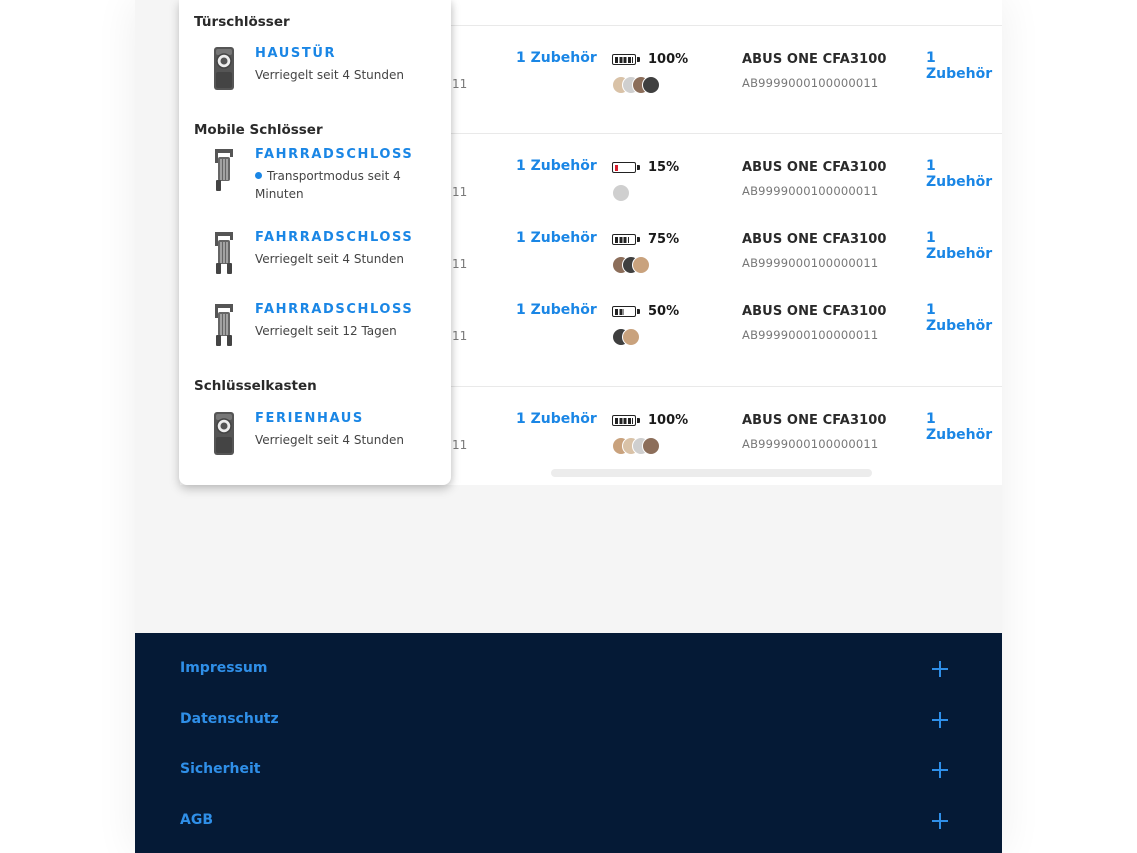 The image size is (1137, 853). What do you see at coordinates (664, 167) in the screenshot?
I see `battery-percentage: 15%` at bounding box center [664, 167].